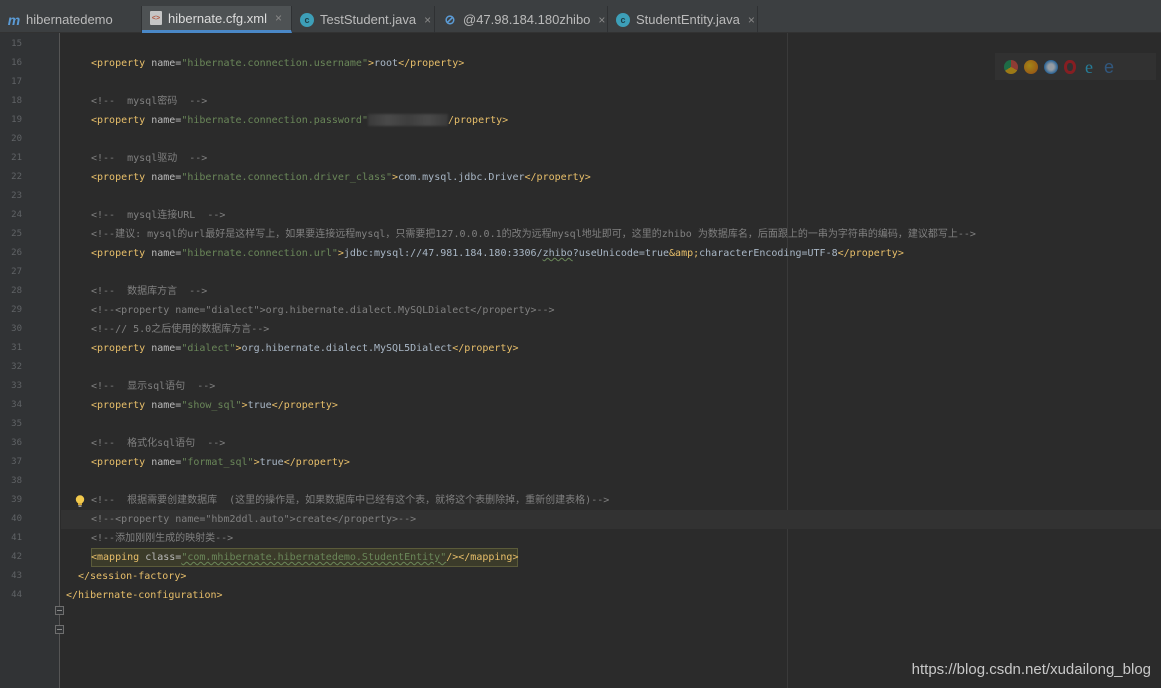 The width and height of the screenshot is (1161, 688). What do you see at coordinates (16, 329) in the screenshot?
I see `line-number: 30` at bounding box center [16, 329].